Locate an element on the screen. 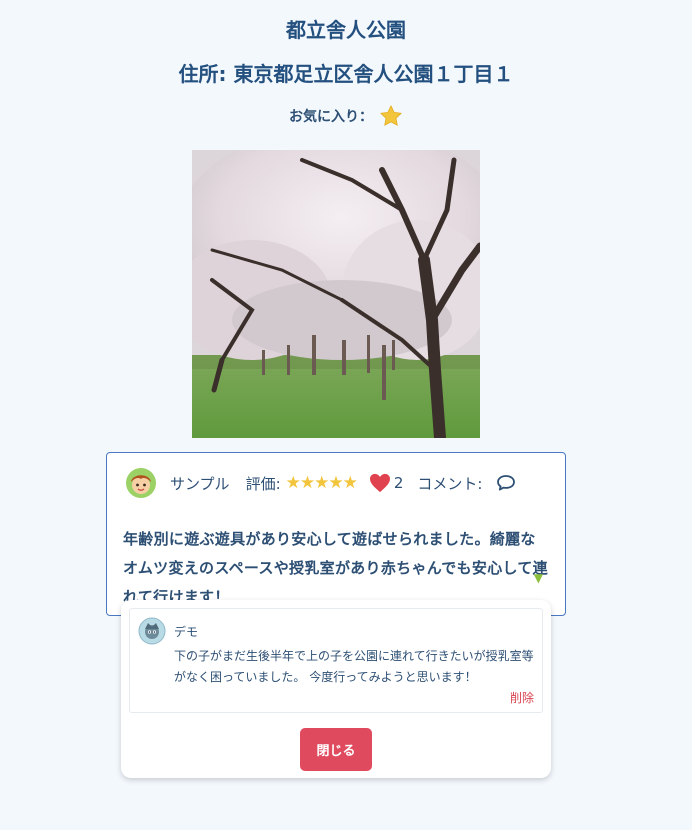 The image size is (692, 830). heart-icon is located at coordinates (380, 483).